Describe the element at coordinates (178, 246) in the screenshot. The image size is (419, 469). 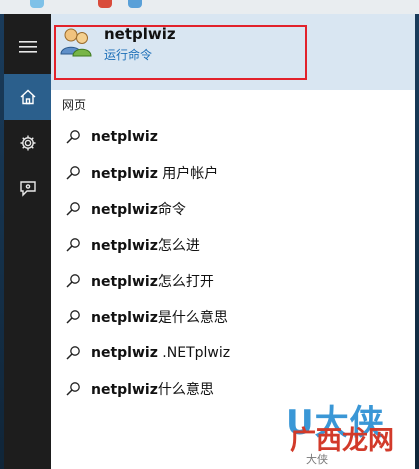
I see `suggestion-rest: 怎么进` at that location.